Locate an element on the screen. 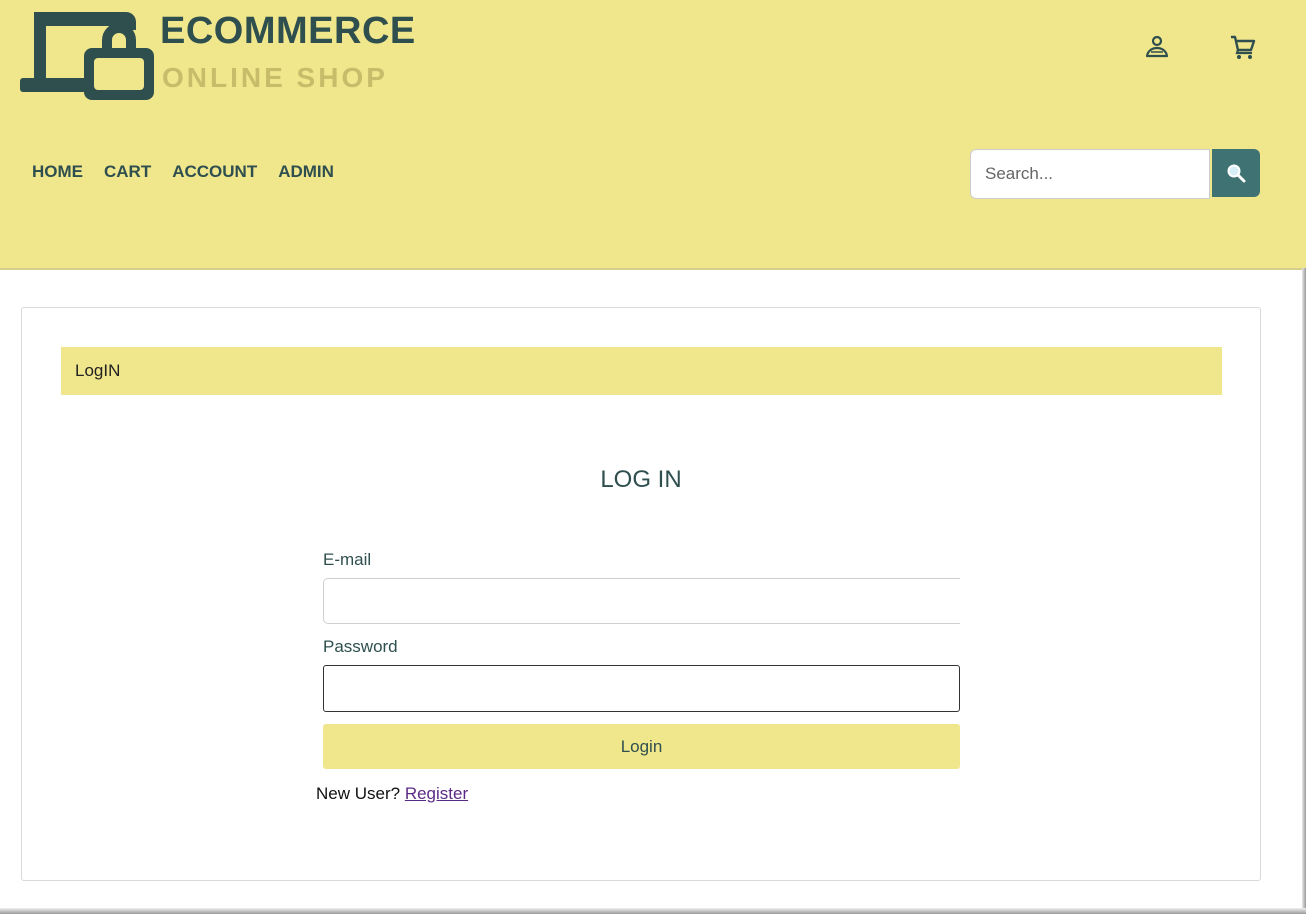  login-button: Login is located at coordinates (641, 746).